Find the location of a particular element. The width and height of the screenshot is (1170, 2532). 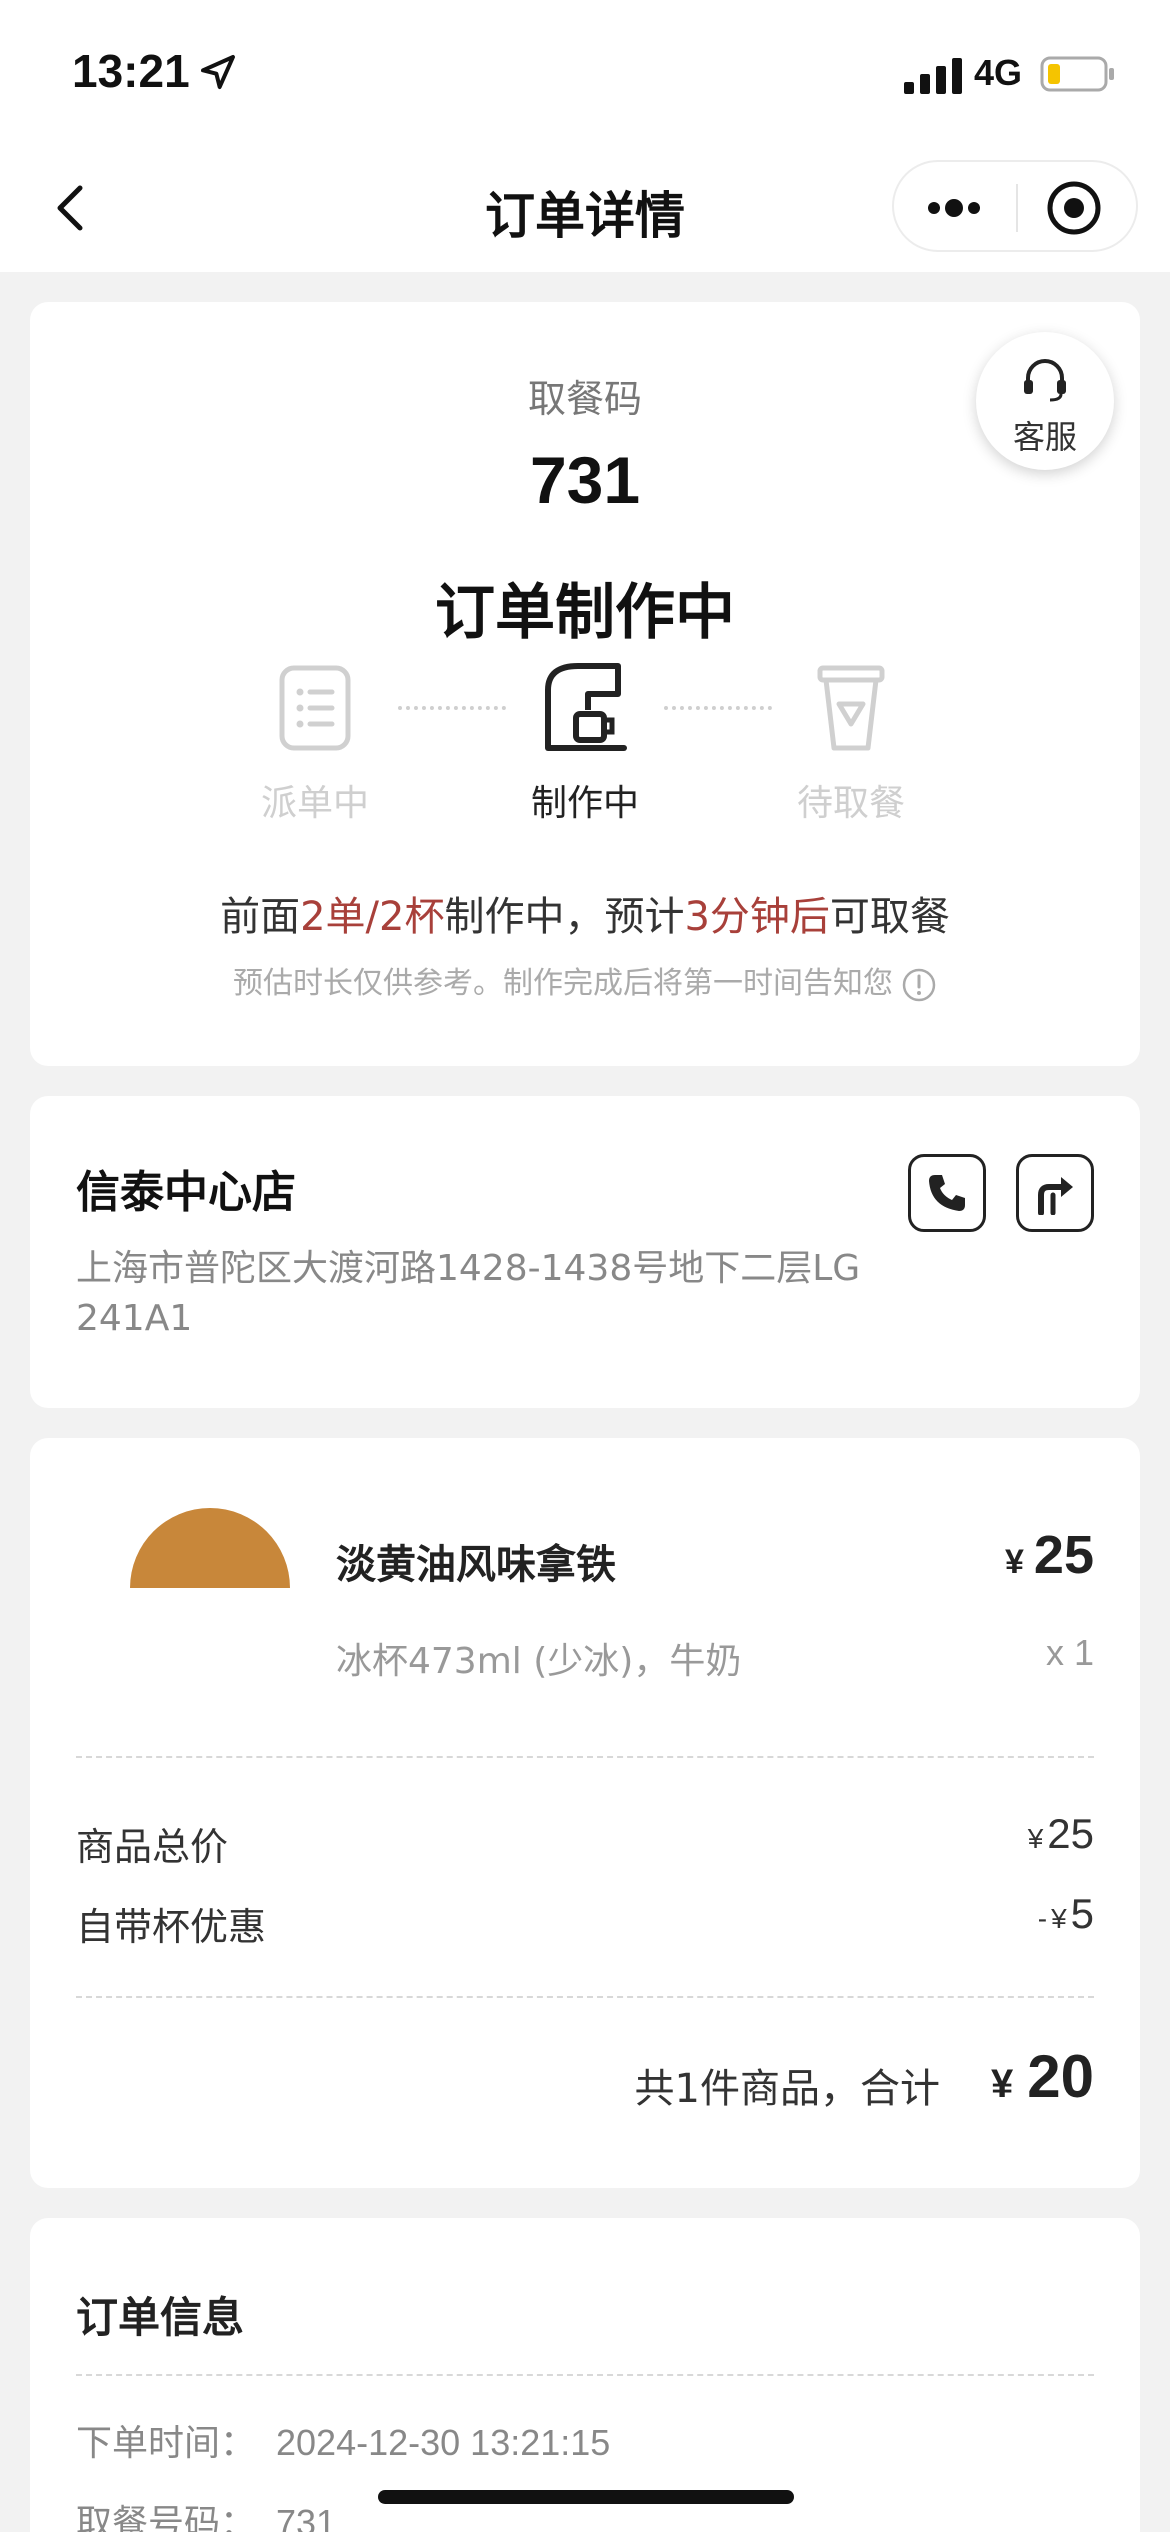

cup-discount-label: 自带杯优惠 is located at coordinates (171, 1927).